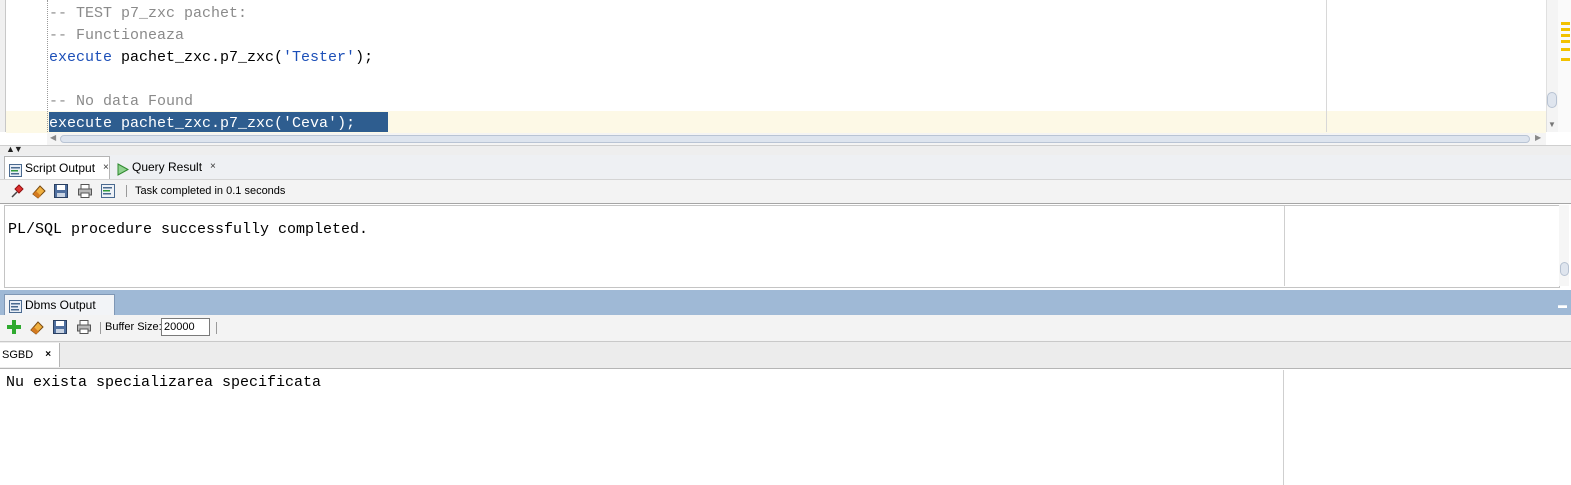 Image resolution: width=1571 pixels, height=485 pixels. What do you see at coordinates (1552, 124) in the screenshot?
I see `scroll-down-arrow-icon: ▼` at bounding box center [1552, 124].